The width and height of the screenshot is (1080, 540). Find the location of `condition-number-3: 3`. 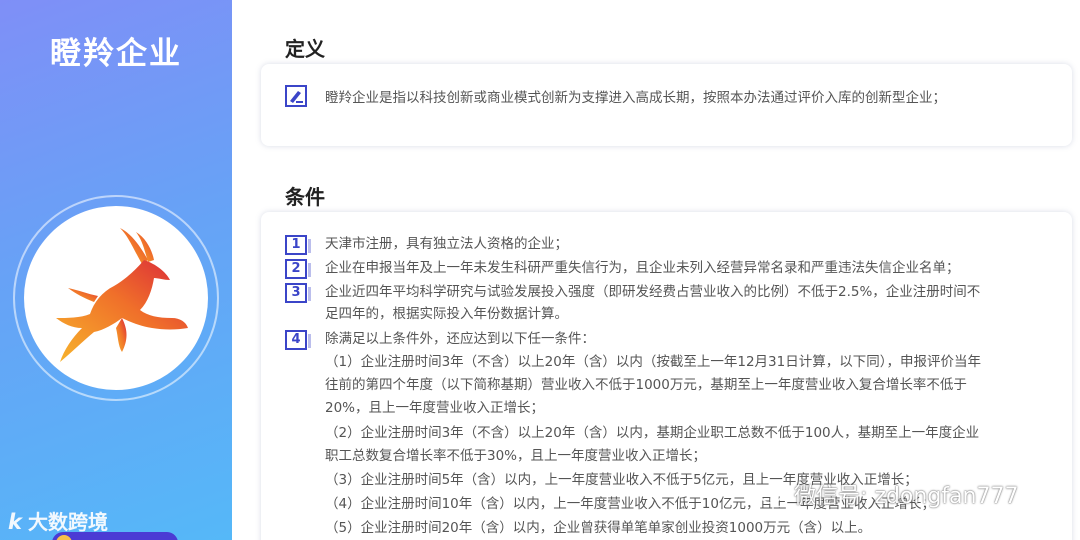

condition-number-3: 3 is located at coordinates (298, 293).